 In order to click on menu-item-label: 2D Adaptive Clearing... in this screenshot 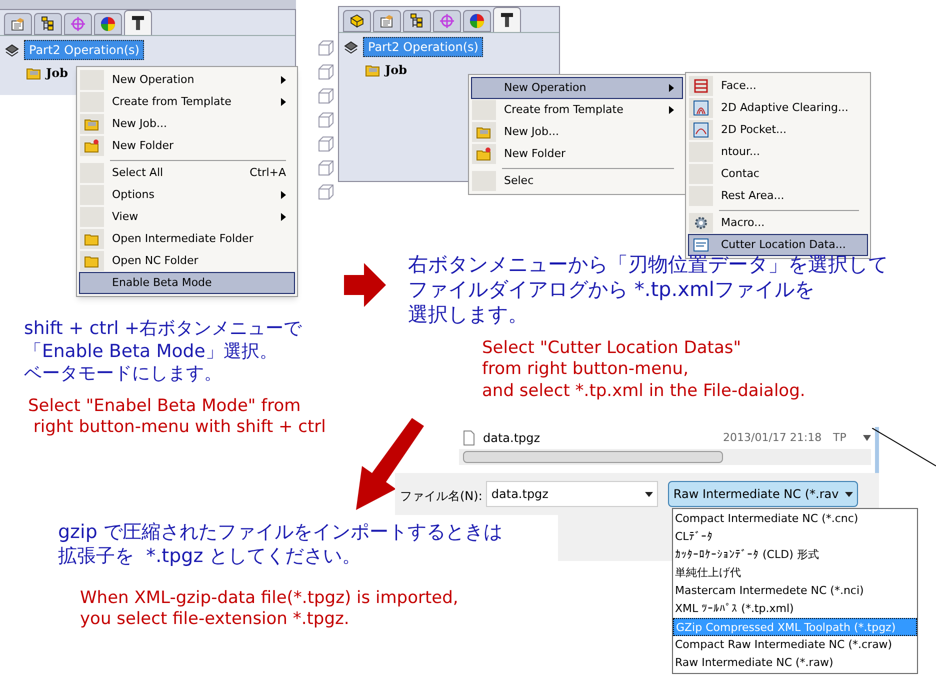, I will do `click(785, 108)`.